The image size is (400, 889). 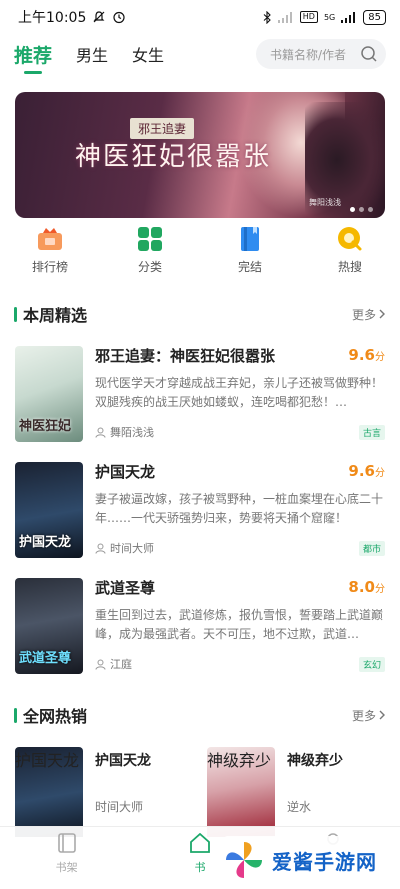 I want to click on cover-title: 神级弃少, so click(x=239, y=760).